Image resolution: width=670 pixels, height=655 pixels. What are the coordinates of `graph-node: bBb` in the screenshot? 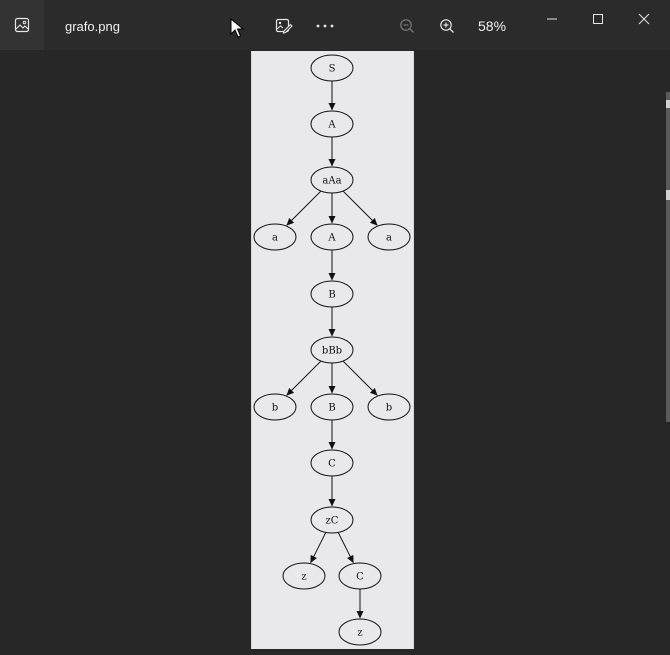 It's located at (332, 350).